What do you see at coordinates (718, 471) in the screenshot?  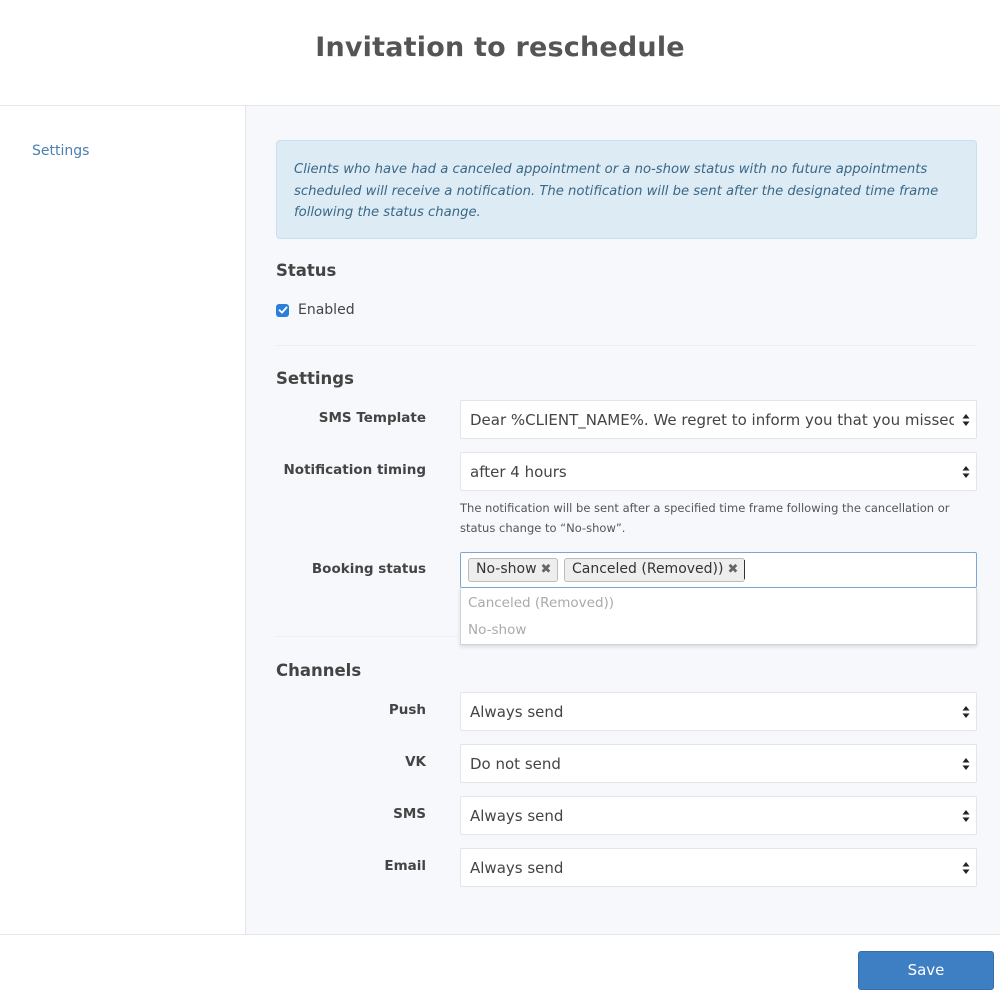 I see `notification-timing-select: after 4 hours` at bounding box center [718, 471].